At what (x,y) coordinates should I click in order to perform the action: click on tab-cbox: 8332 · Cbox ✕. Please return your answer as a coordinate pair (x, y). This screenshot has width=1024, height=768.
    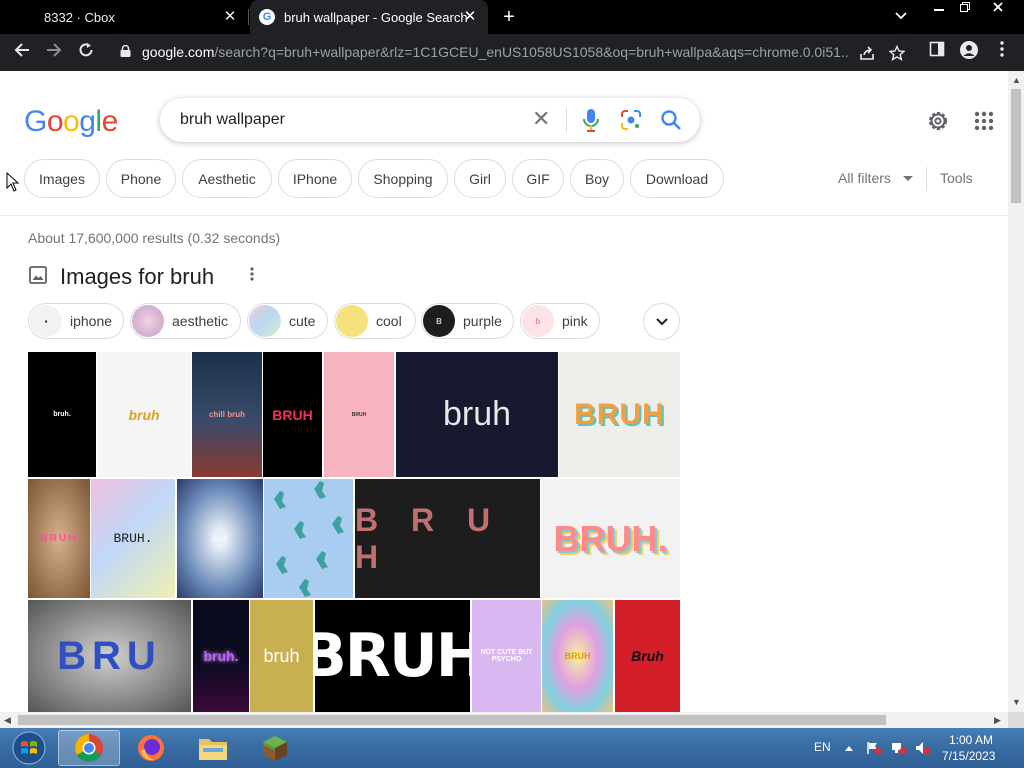
    Looking at the image, I should click on (124, 17).